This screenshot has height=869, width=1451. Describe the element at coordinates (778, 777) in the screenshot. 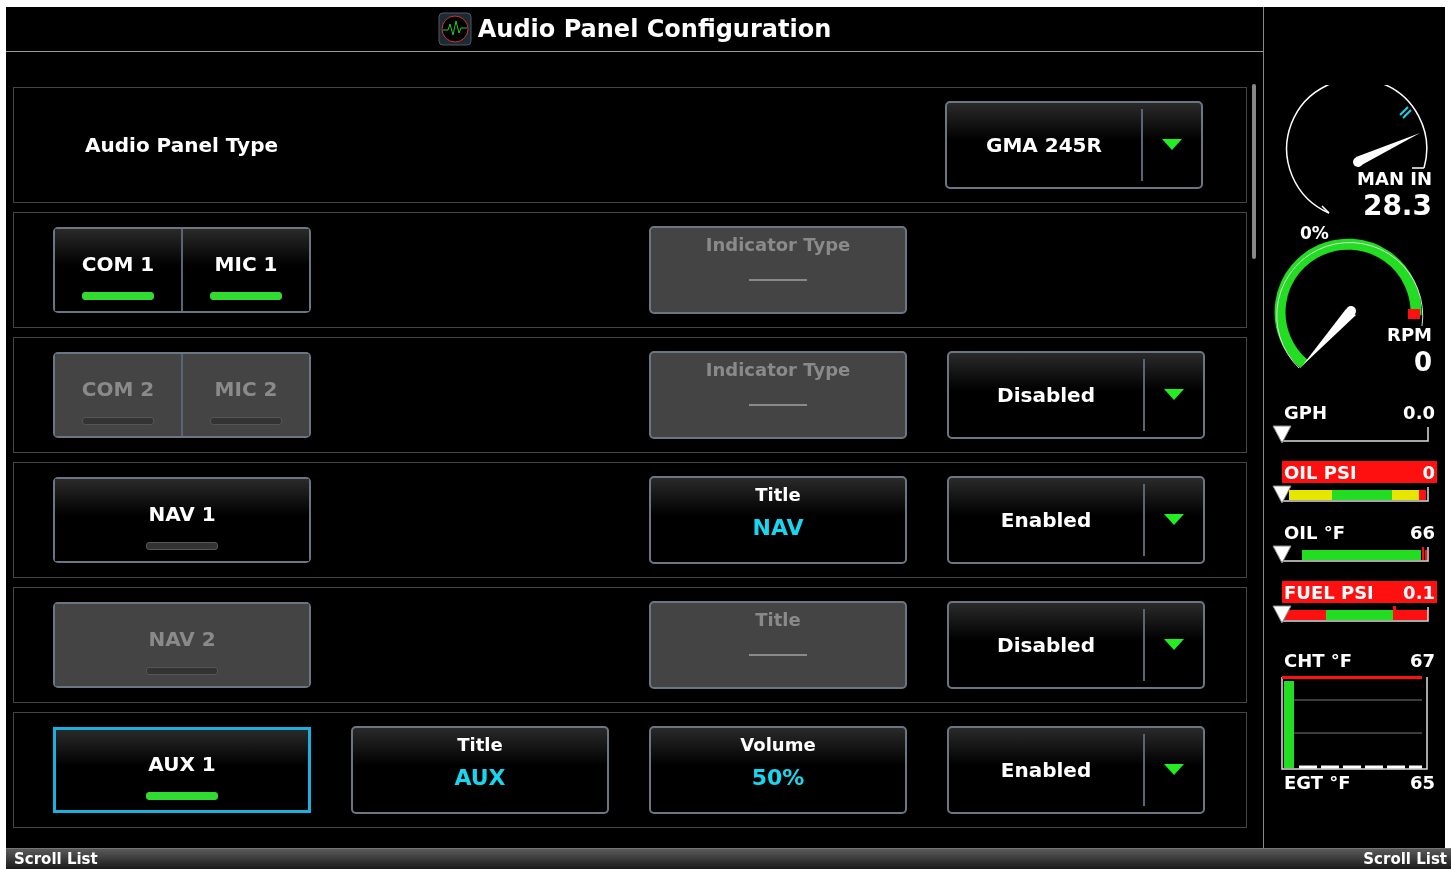

I see `field-value: 50%` at that location.